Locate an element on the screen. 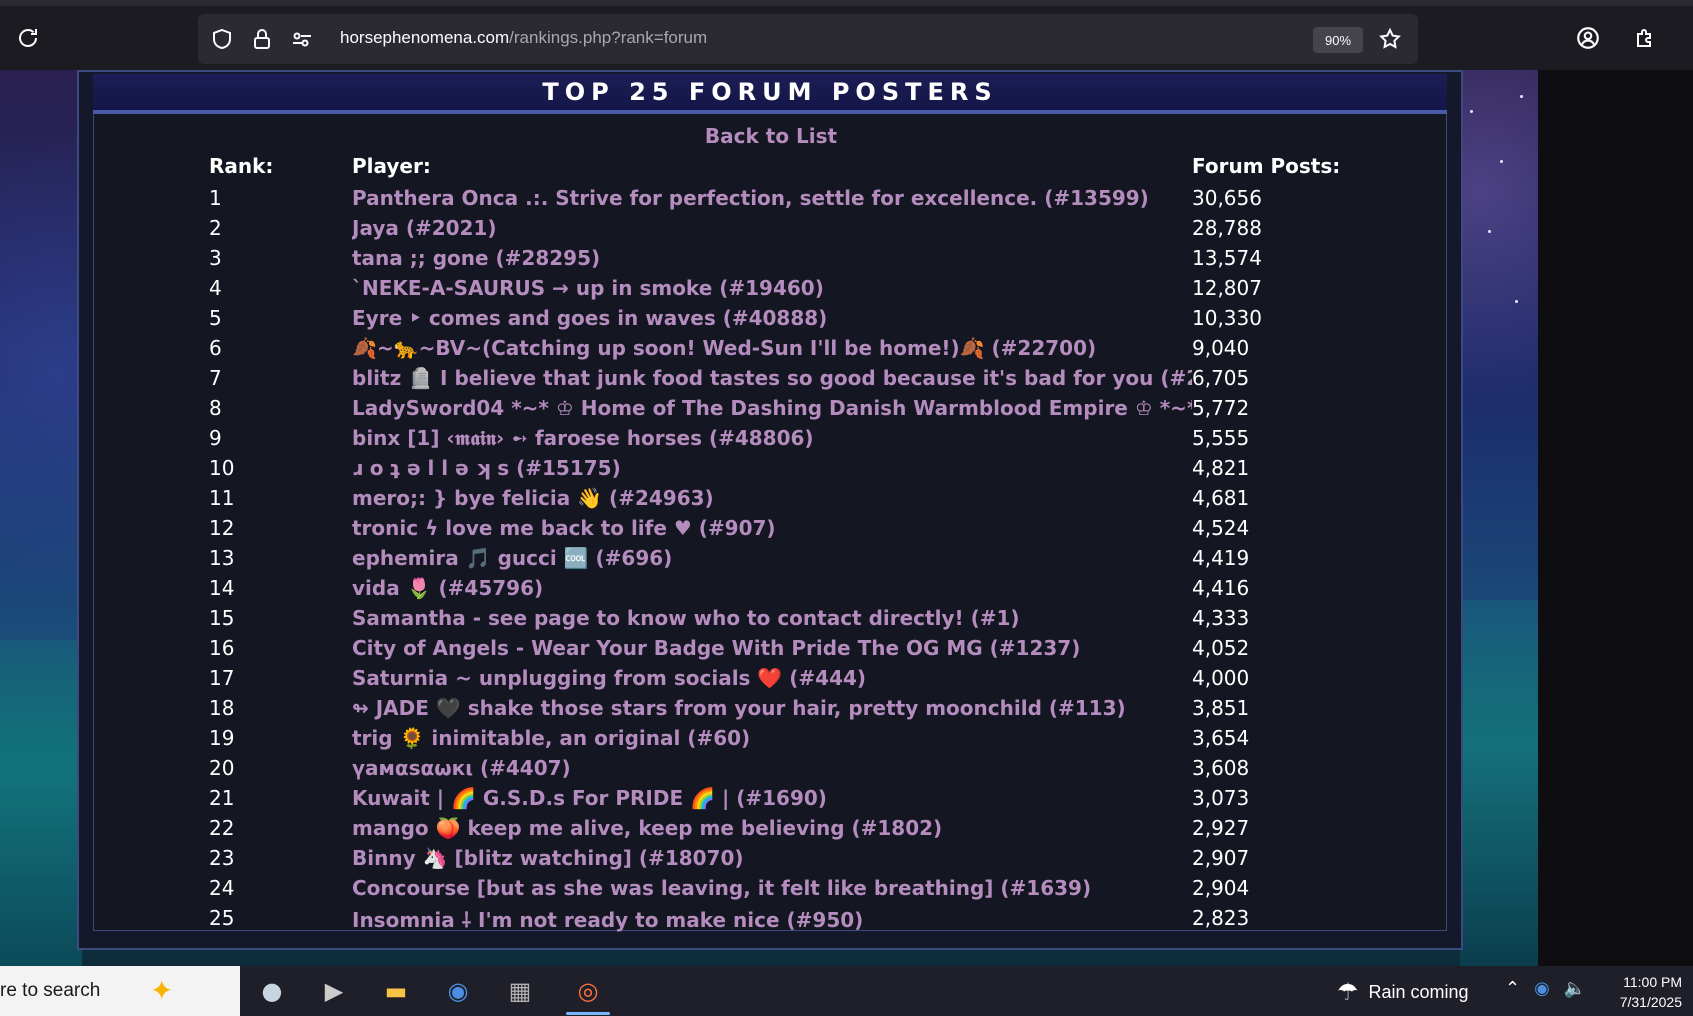 The width and height of the screenshot is (1693, 1016). player-link: ephemira 🎵 gucci 🆒 (#696) is located at coordinates (512, 558).